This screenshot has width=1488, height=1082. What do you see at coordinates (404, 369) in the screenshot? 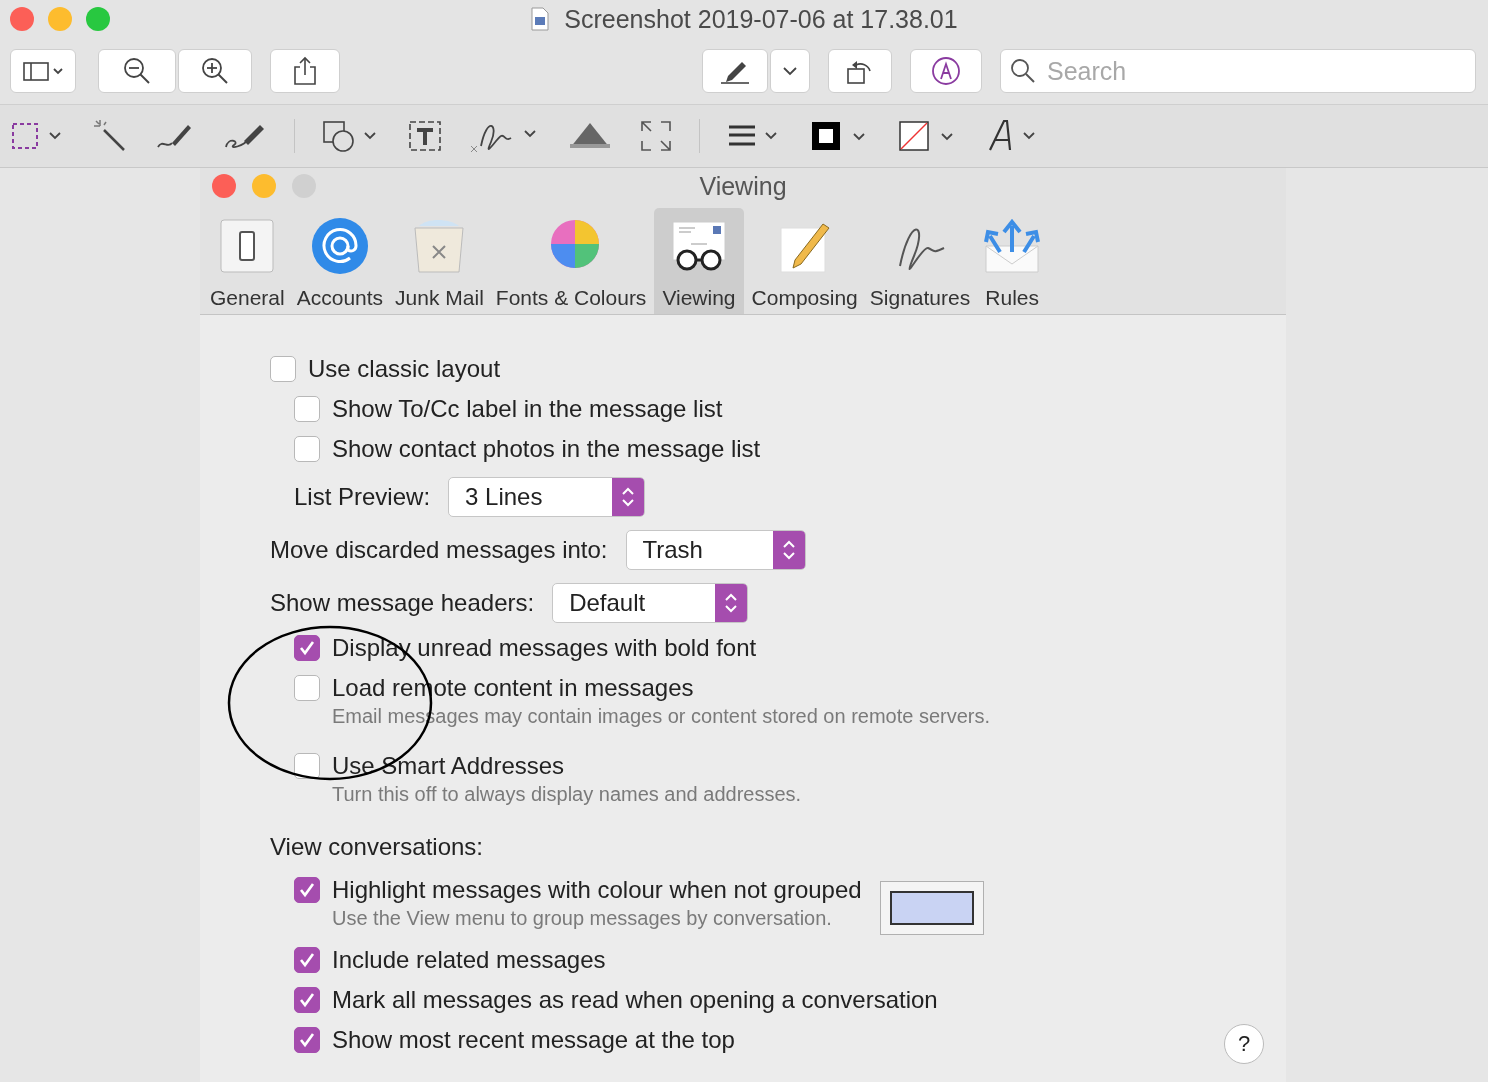
I see `checkbox-label: Use classic layout` at bounding box center [404, 369].